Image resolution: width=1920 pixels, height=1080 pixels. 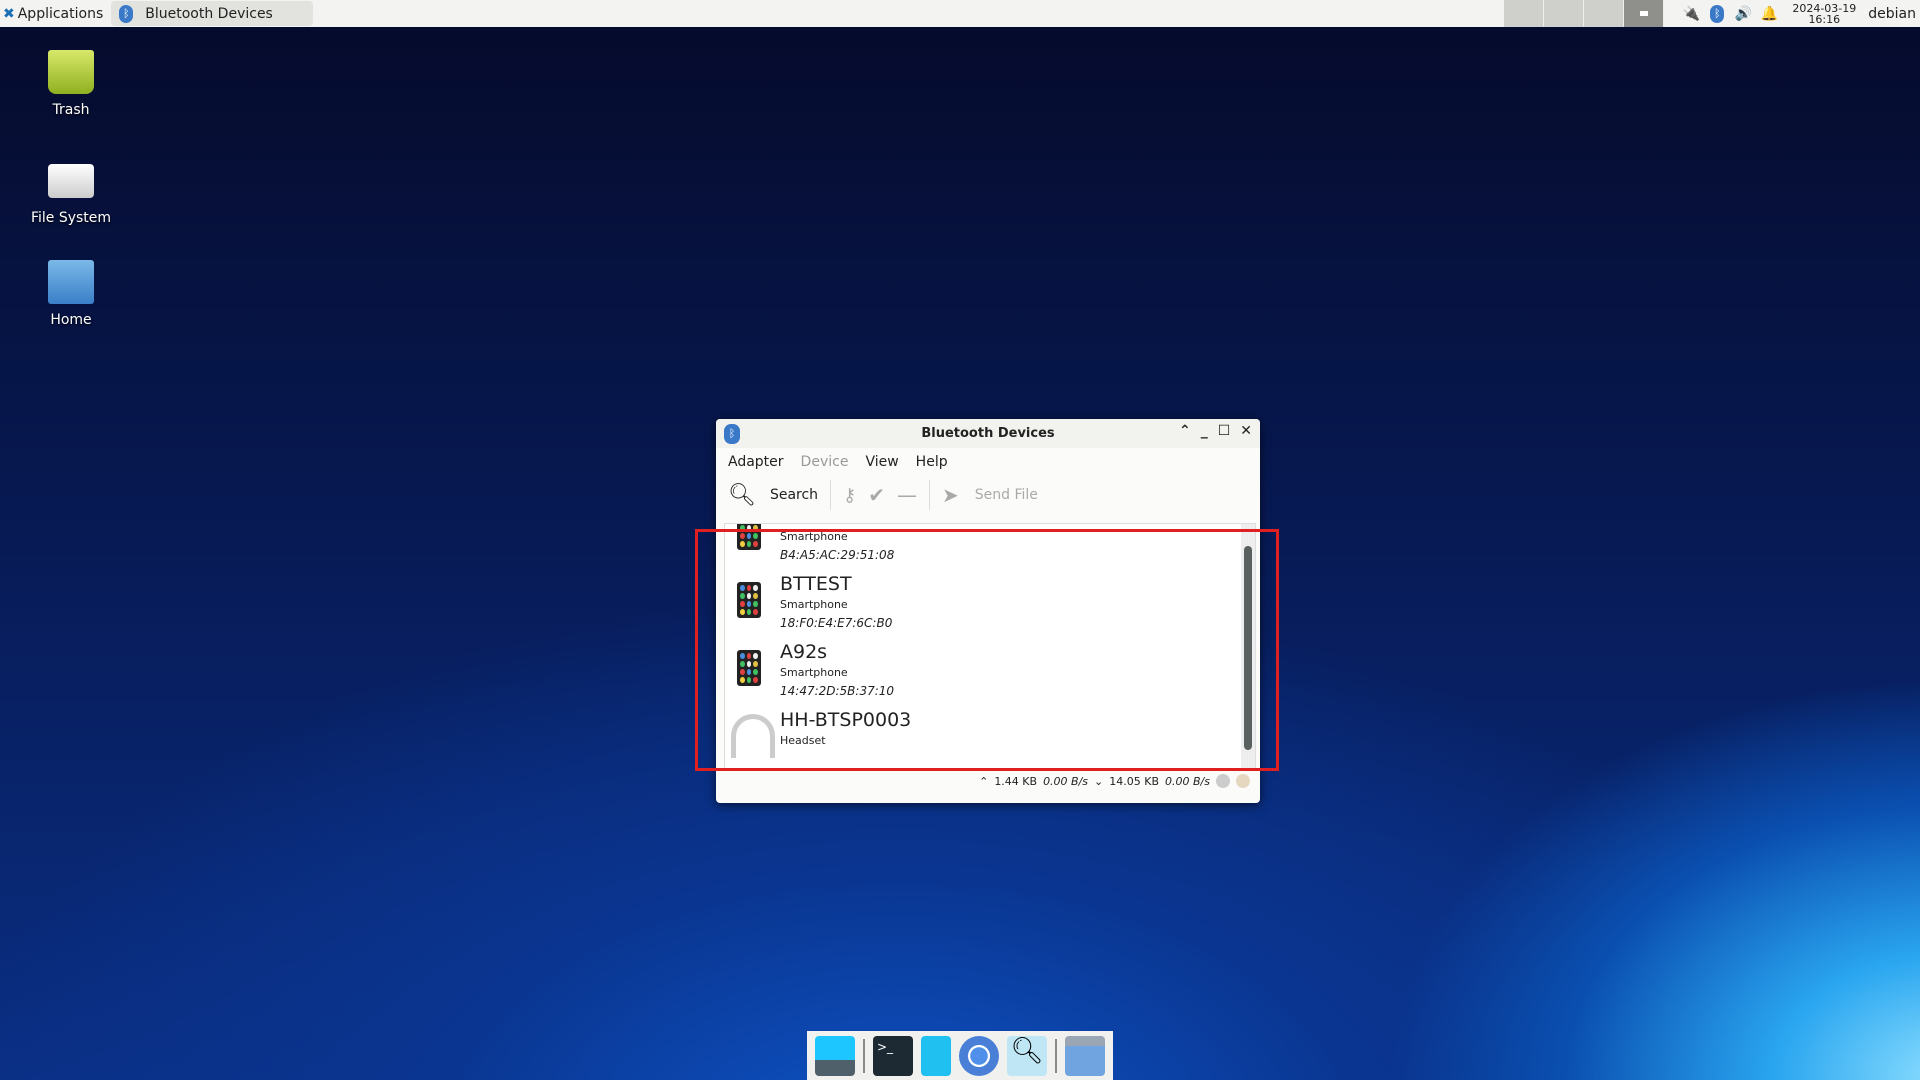 What do you see at coordinates (979, 1055) in the screenshot?
I see `chromium-icon` at bounding box center [979, 1055].